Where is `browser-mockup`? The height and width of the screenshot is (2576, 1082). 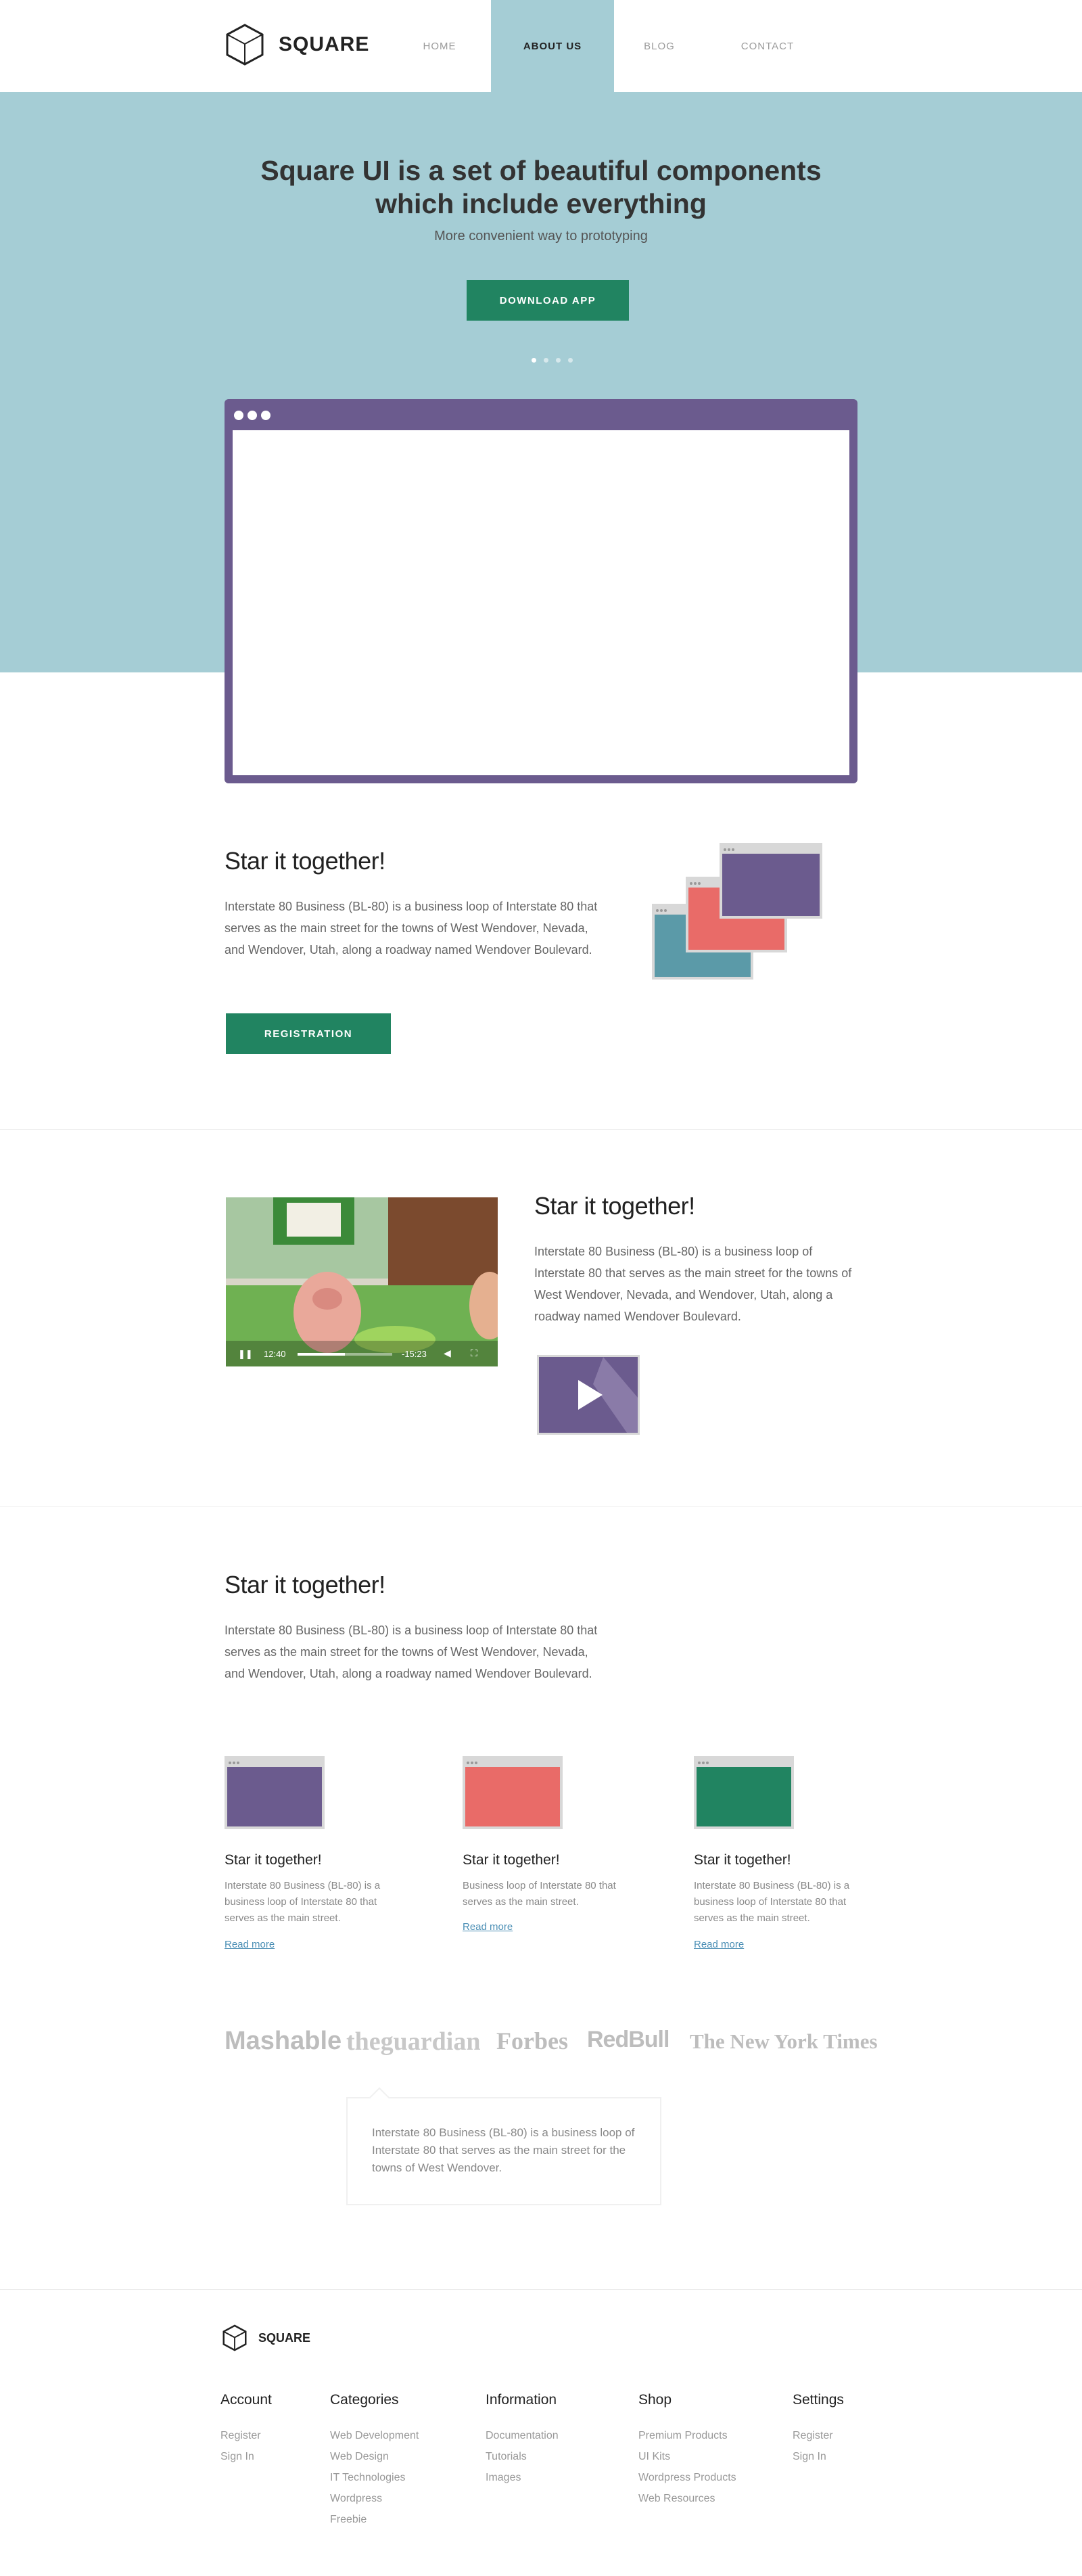
browser-mockup is located at coordinates (541, 591).